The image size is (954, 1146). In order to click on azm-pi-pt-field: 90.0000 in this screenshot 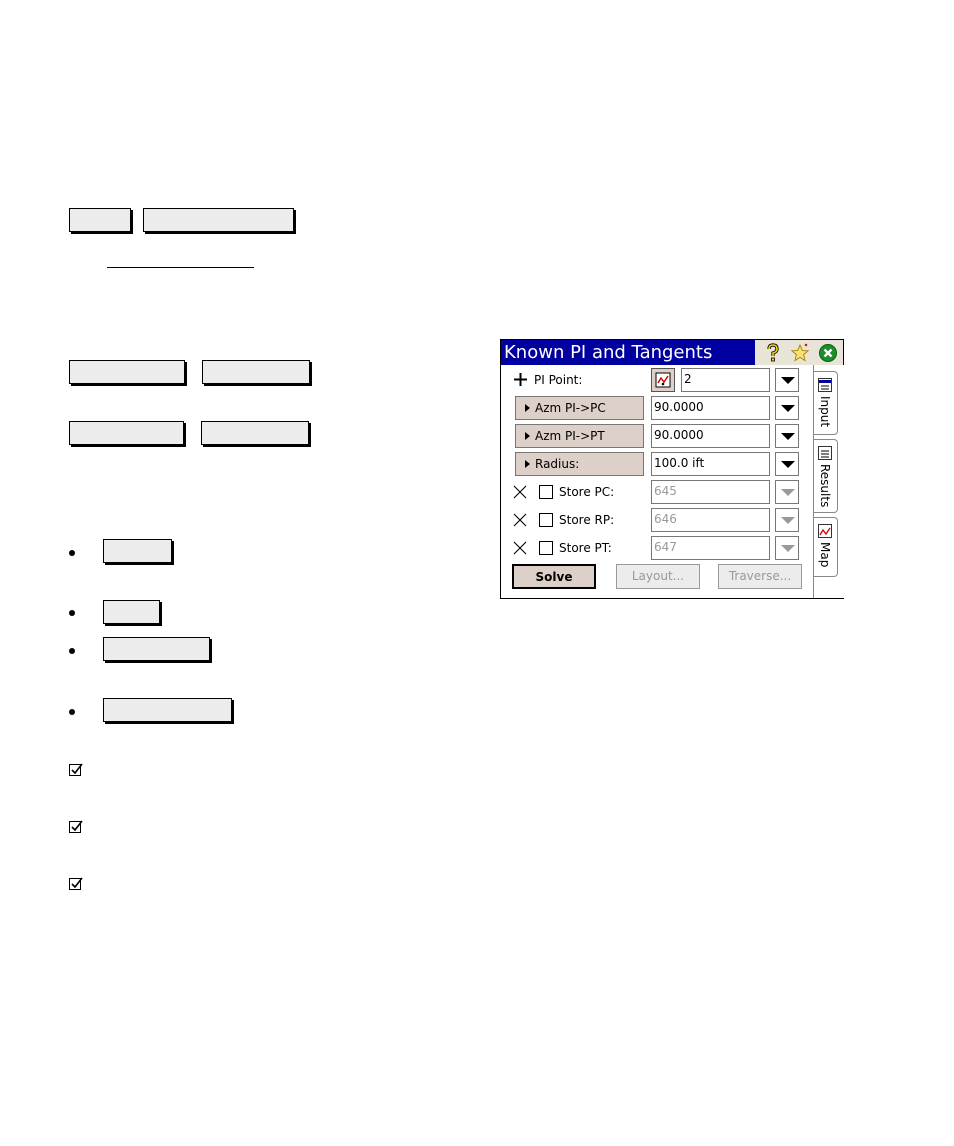, I will do `click(710, 436)`.